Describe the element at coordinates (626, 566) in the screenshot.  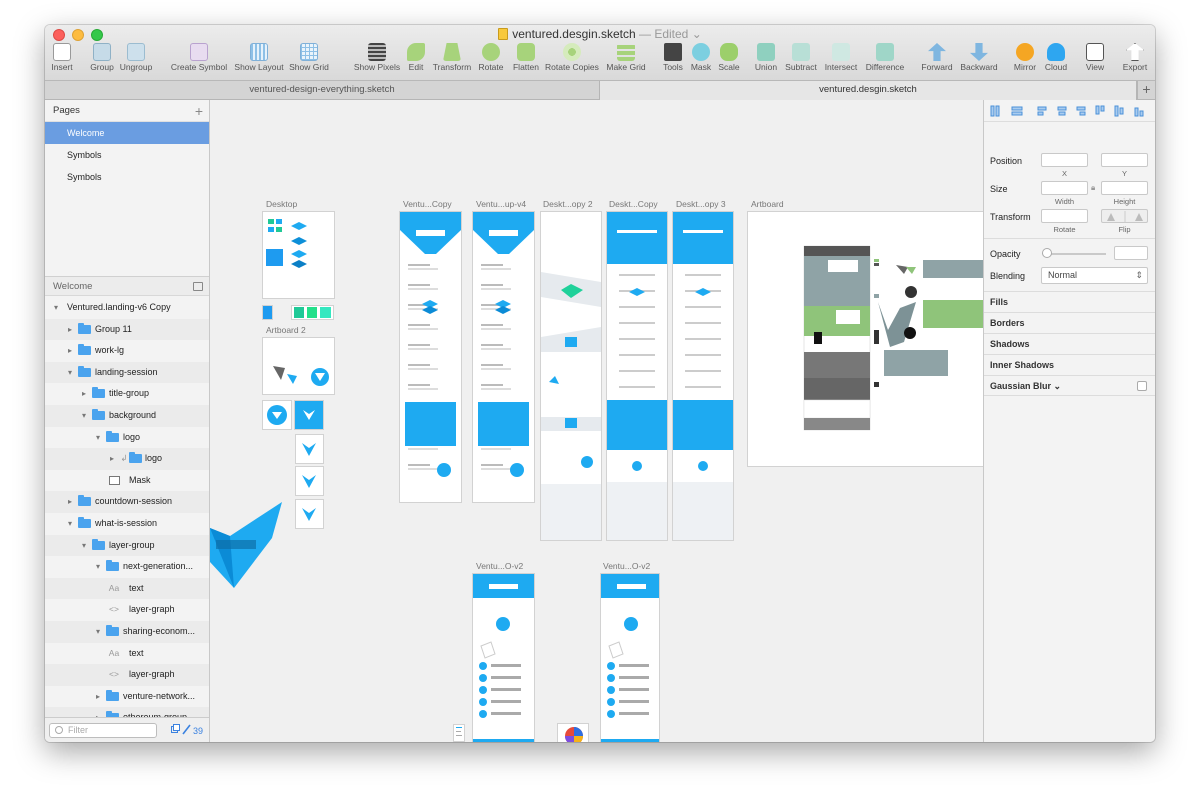
I see `artboard-label-ventu-o-v2-b: Ventu...O-v2` at that location.